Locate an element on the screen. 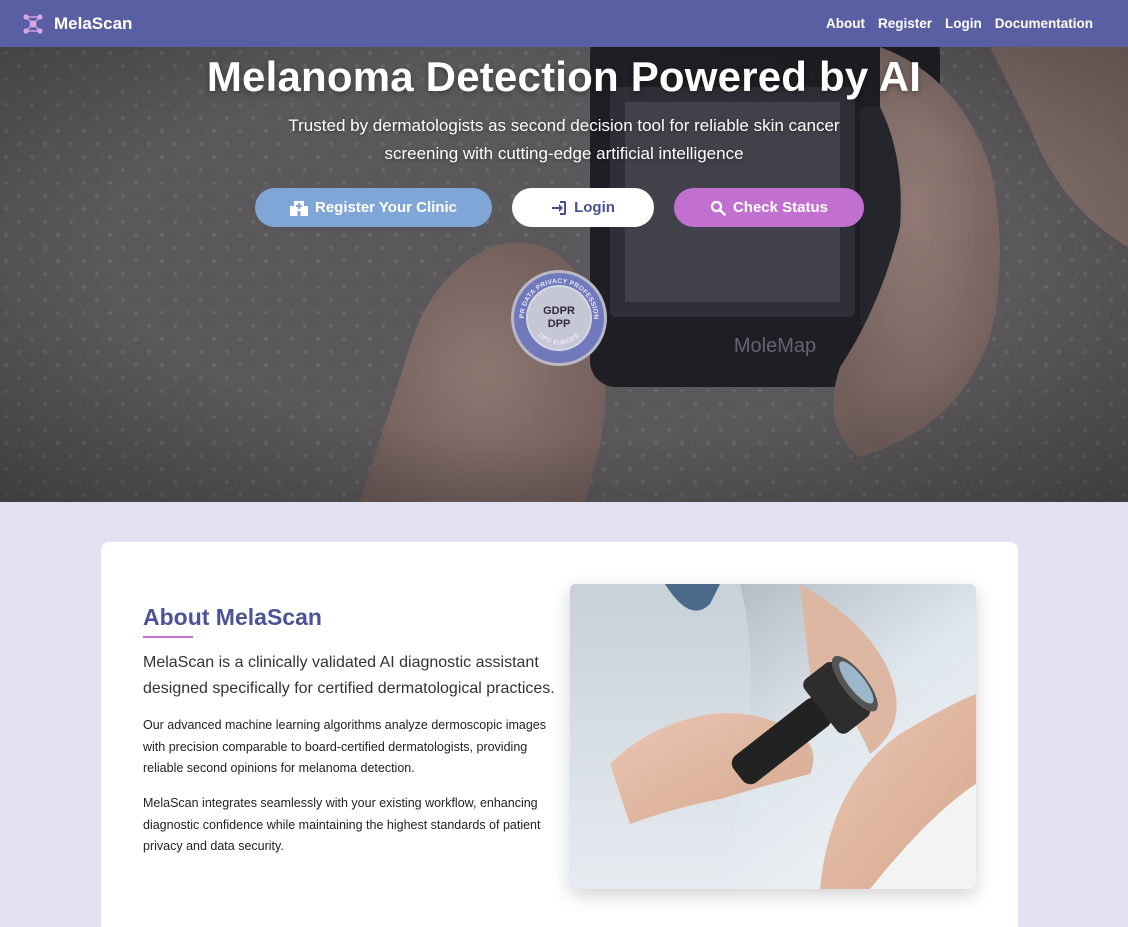 Image resolution: width=1128 pixels, height=927 pixels. gdpr-badge-line2: DPP is located at coordinates (559, 324).